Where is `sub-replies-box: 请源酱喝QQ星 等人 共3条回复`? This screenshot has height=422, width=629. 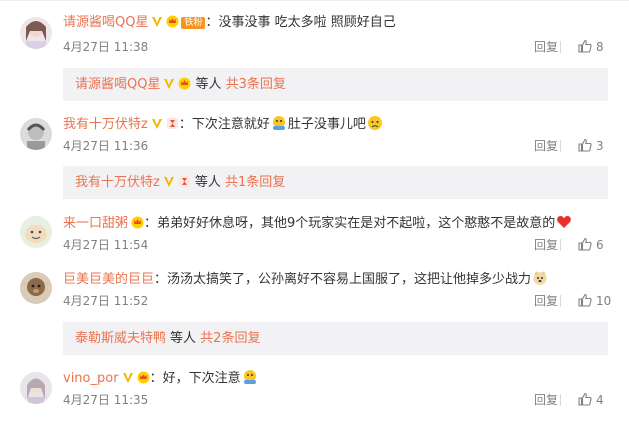 sub-replies-box: 请源酱喝QQ星 等人 共3条回复 is located at coordinates (335, 84).